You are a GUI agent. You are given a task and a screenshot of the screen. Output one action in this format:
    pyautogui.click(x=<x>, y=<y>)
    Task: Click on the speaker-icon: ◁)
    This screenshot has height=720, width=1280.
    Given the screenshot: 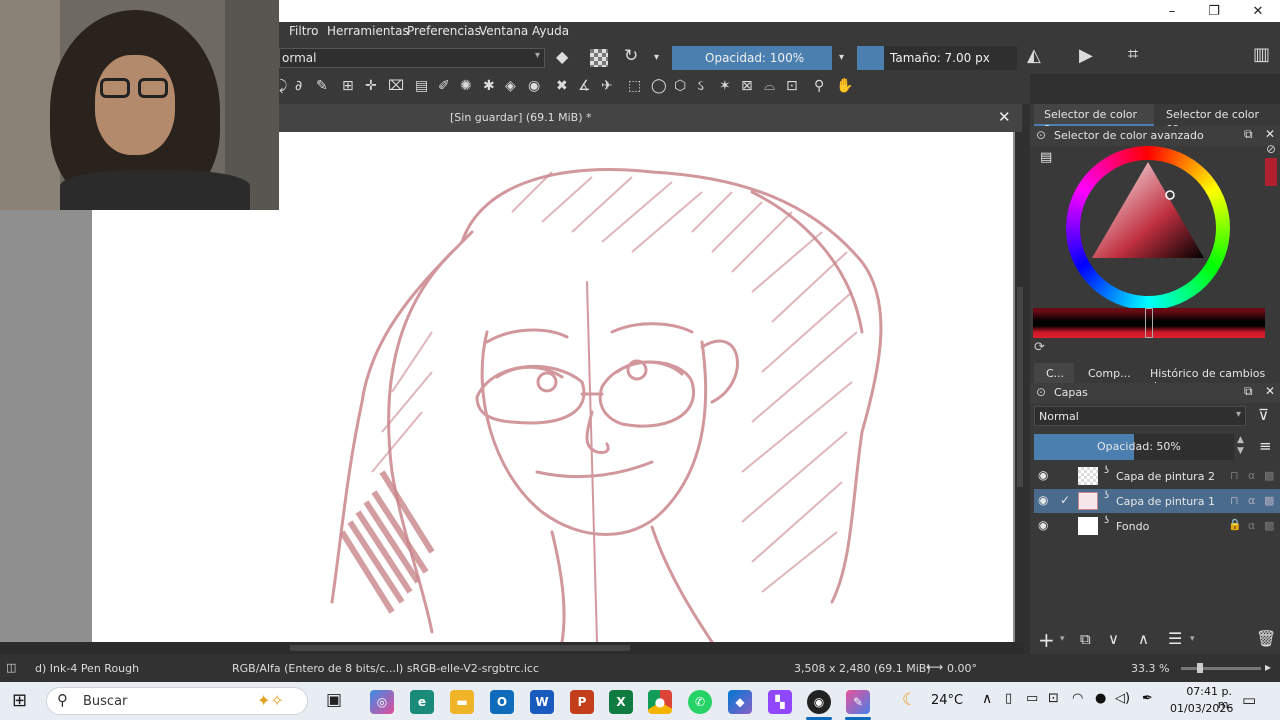 What is the action you would take?
    pyautogui.click(x=1122, y=698)
    